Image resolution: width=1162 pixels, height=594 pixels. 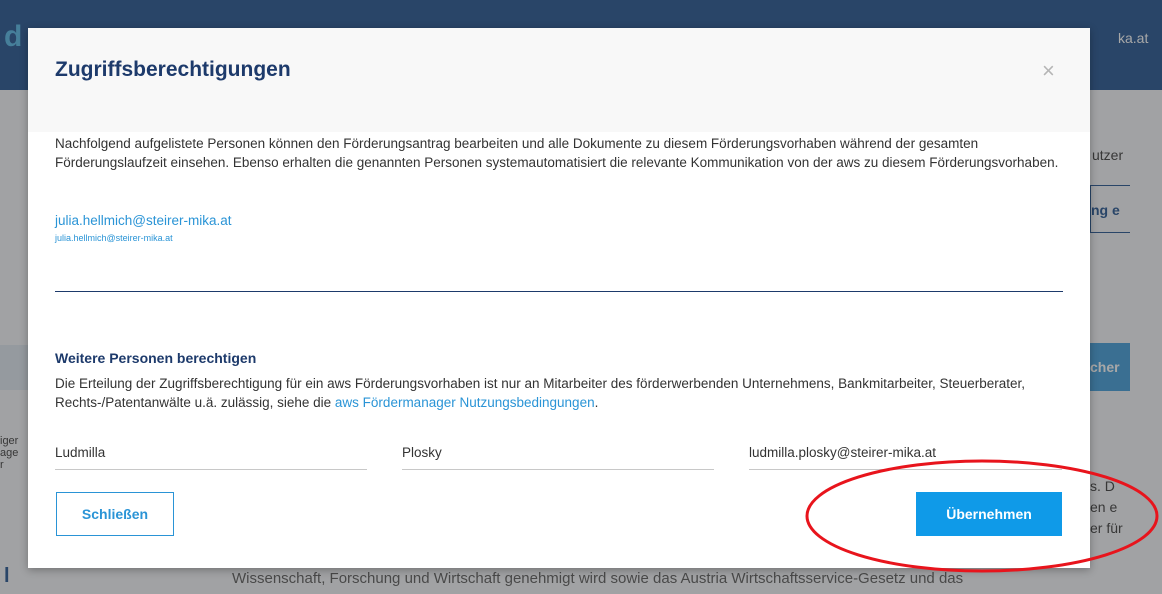 I want to click on dialog-title: Zugriffsberechtigungen, so click(x=173, y=69).